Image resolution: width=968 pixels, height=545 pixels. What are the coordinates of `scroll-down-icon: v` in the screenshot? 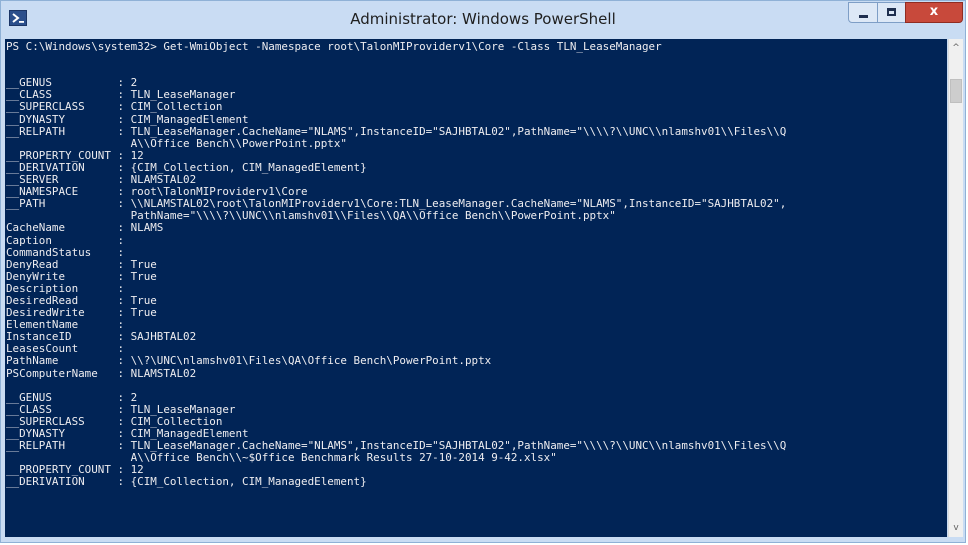 It's located at (956, 528).